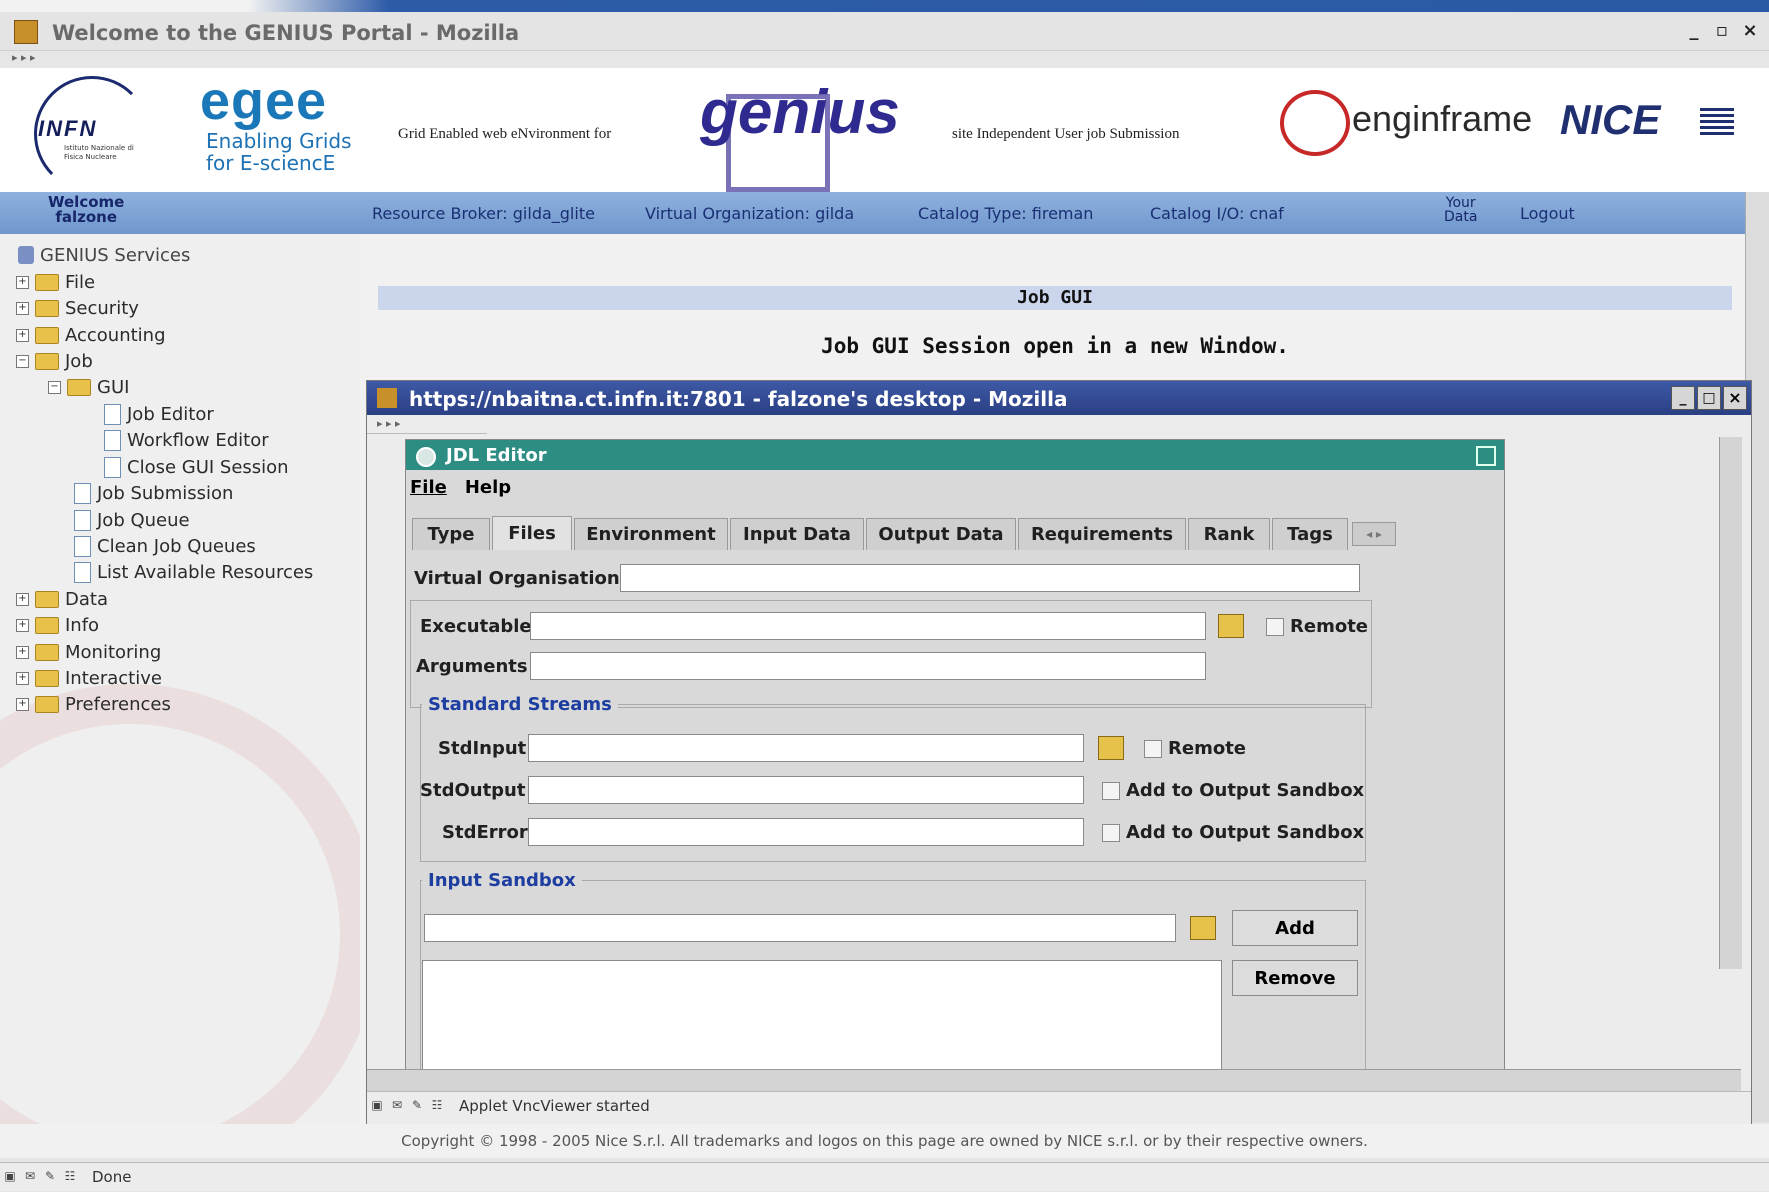 The width and height of the screenshot is (1769, 1192). Describe the element at coordinates (1111, 833) in the screenshot. I see `stderror-sandbox-checkbox` at that location.